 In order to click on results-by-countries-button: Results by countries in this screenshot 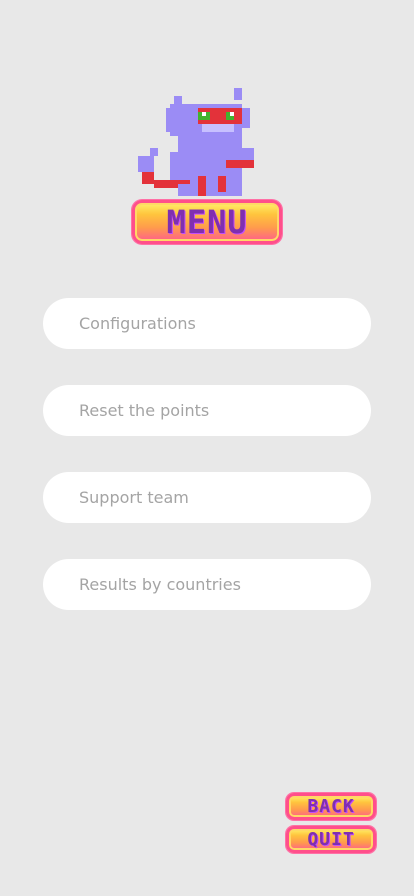, I will do `click(207, 584)`.